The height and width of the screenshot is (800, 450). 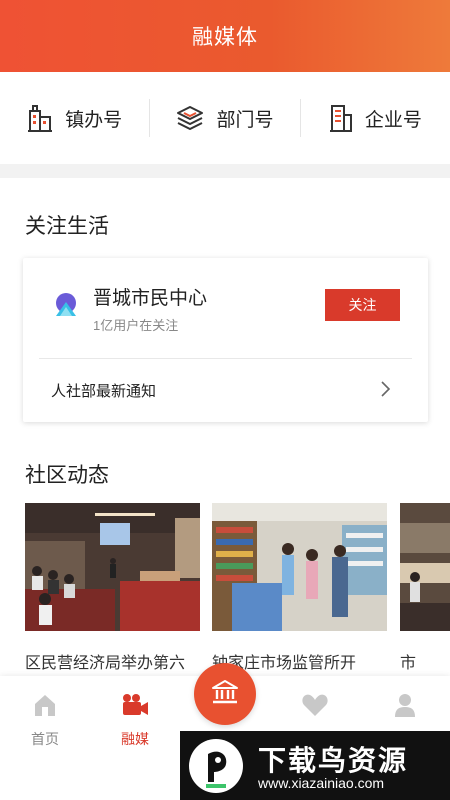 I want to click on section-gap, so click(x=225, y=171).